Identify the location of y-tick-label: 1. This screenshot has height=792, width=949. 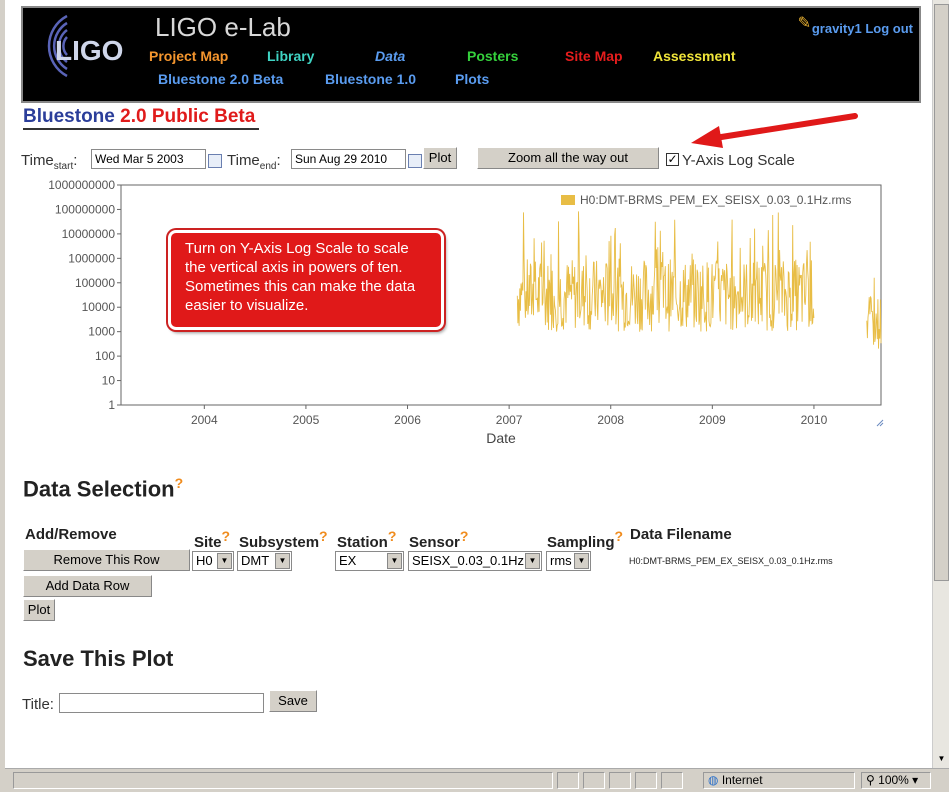
(111, 405).